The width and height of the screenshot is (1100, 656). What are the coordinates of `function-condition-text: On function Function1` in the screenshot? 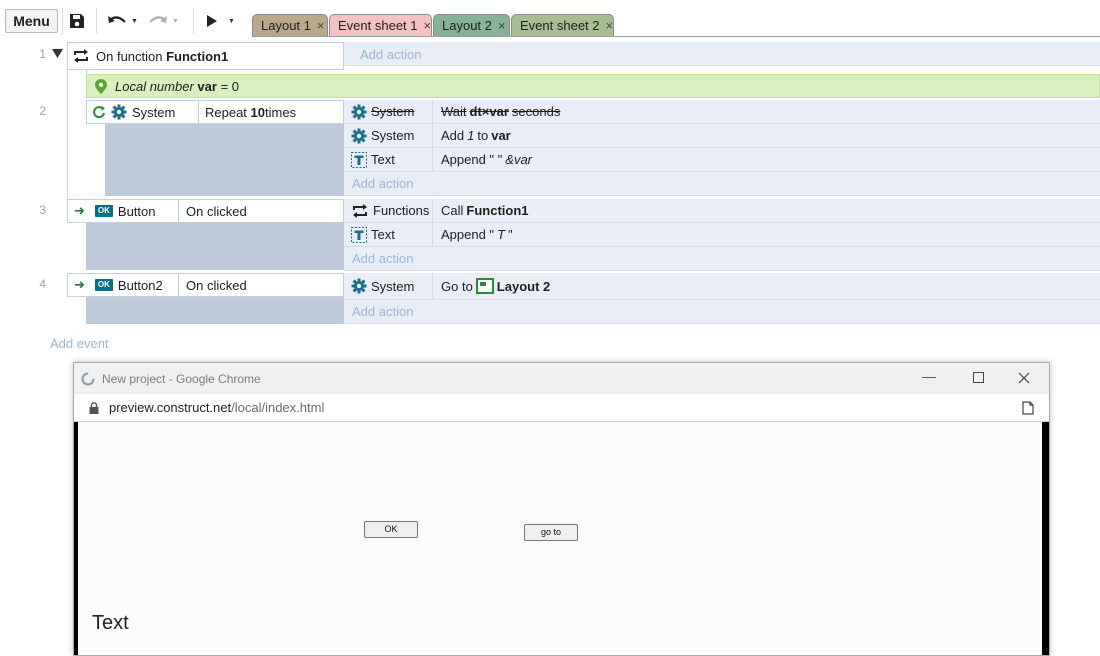 It's located at (162, 56).